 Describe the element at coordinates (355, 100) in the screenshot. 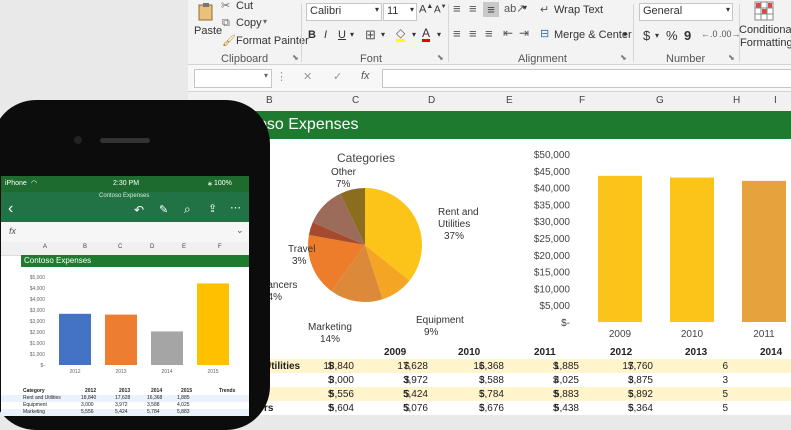

I see `column-header: C` at that location.